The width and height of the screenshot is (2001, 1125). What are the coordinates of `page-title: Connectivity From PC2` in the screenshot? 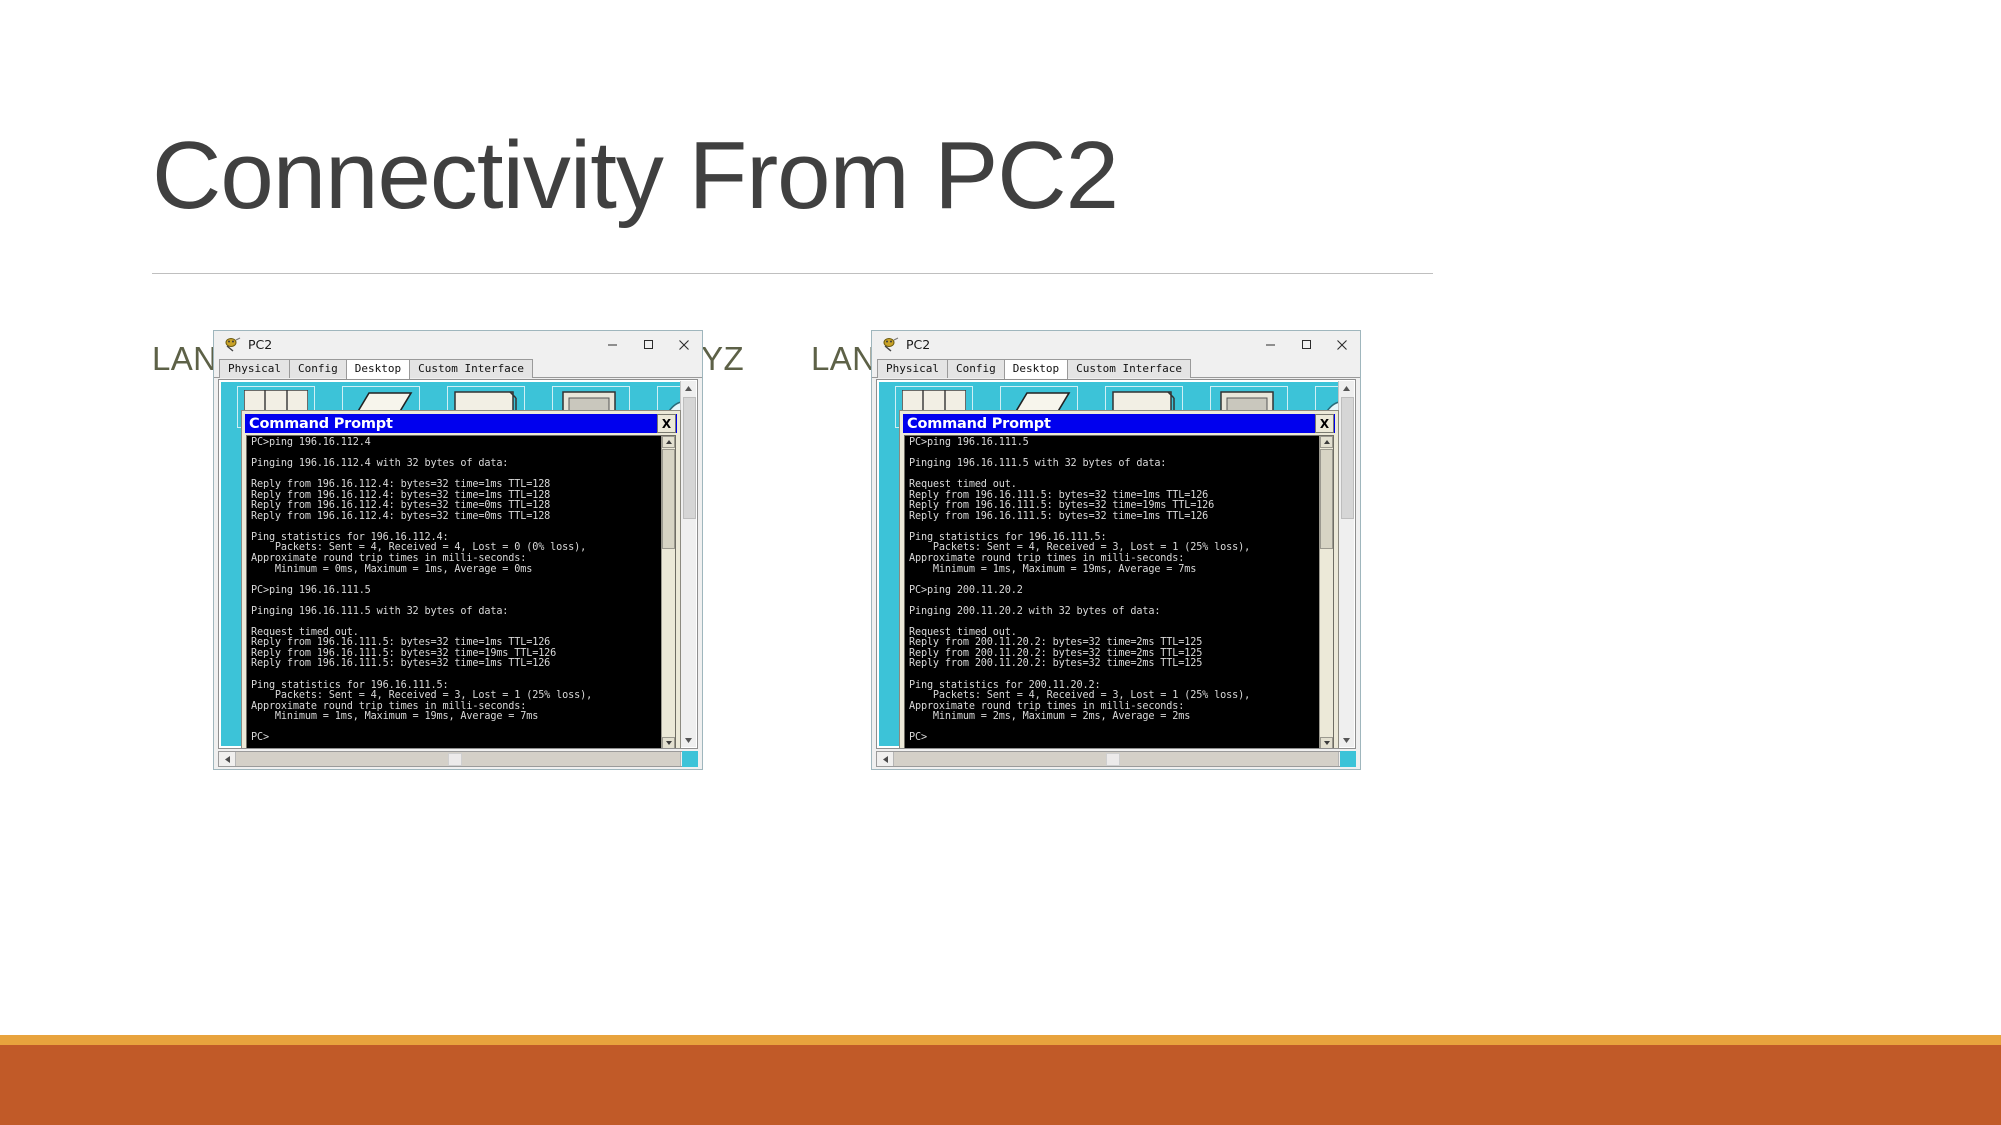 It's located at (635, 175).